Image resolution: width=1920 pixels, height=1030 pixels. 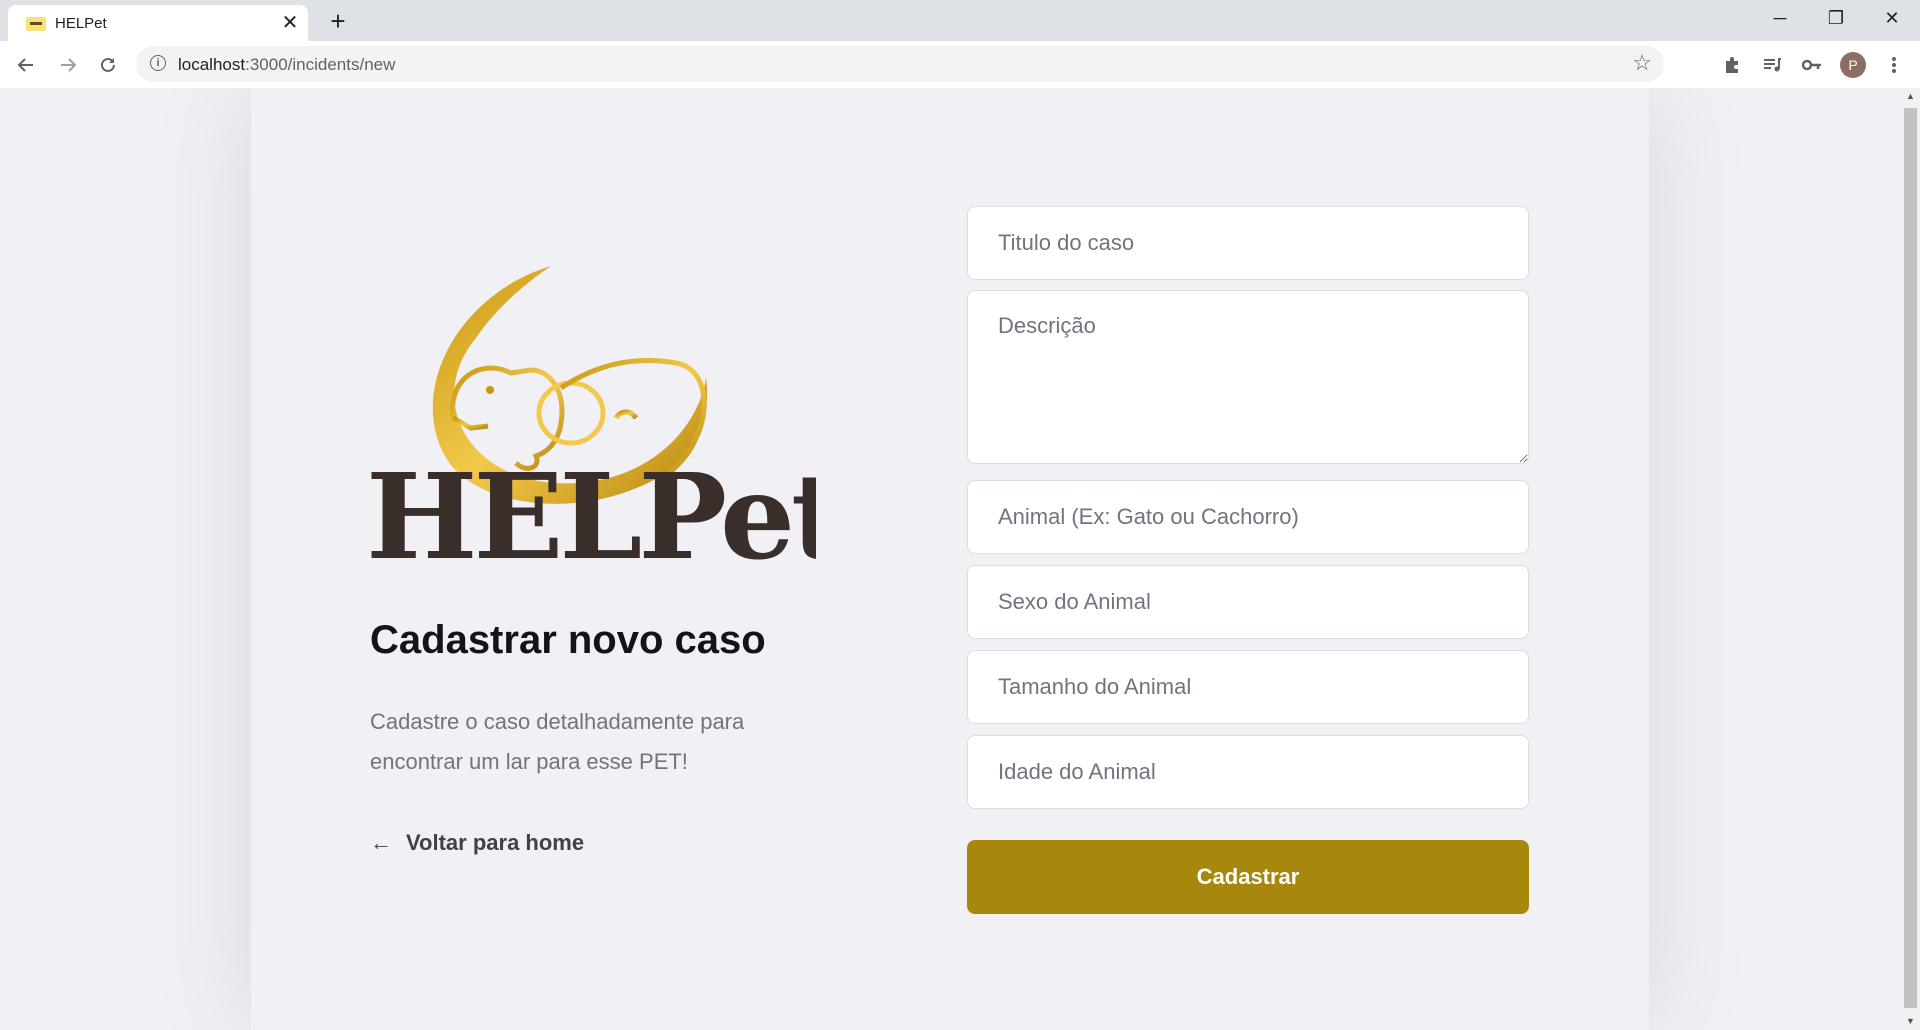 What do you see at coordinates (900, 64) in the screenshot?
I see `address-bar: i localhost:3000/incidents/new ☆` at bounding box center [900, 64].